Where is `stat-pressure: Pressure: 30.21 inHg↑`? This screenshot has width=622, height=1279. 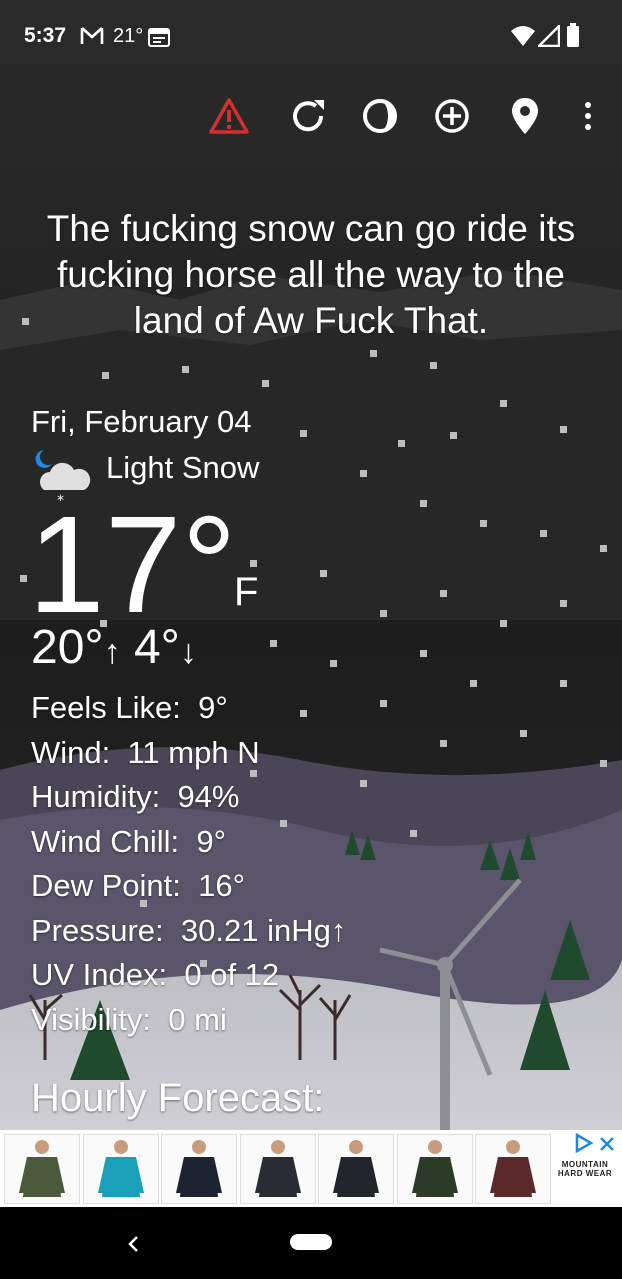
stat-pressure: Pressure: 30.21 inHg↑ is located at coordinates (188, 931).